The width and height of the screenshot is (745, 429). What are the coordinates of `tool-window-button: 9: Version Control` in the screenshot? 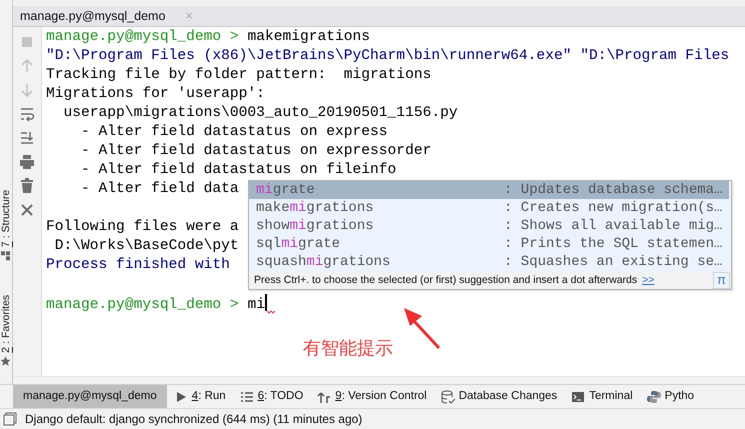 It's located at (372, 396).